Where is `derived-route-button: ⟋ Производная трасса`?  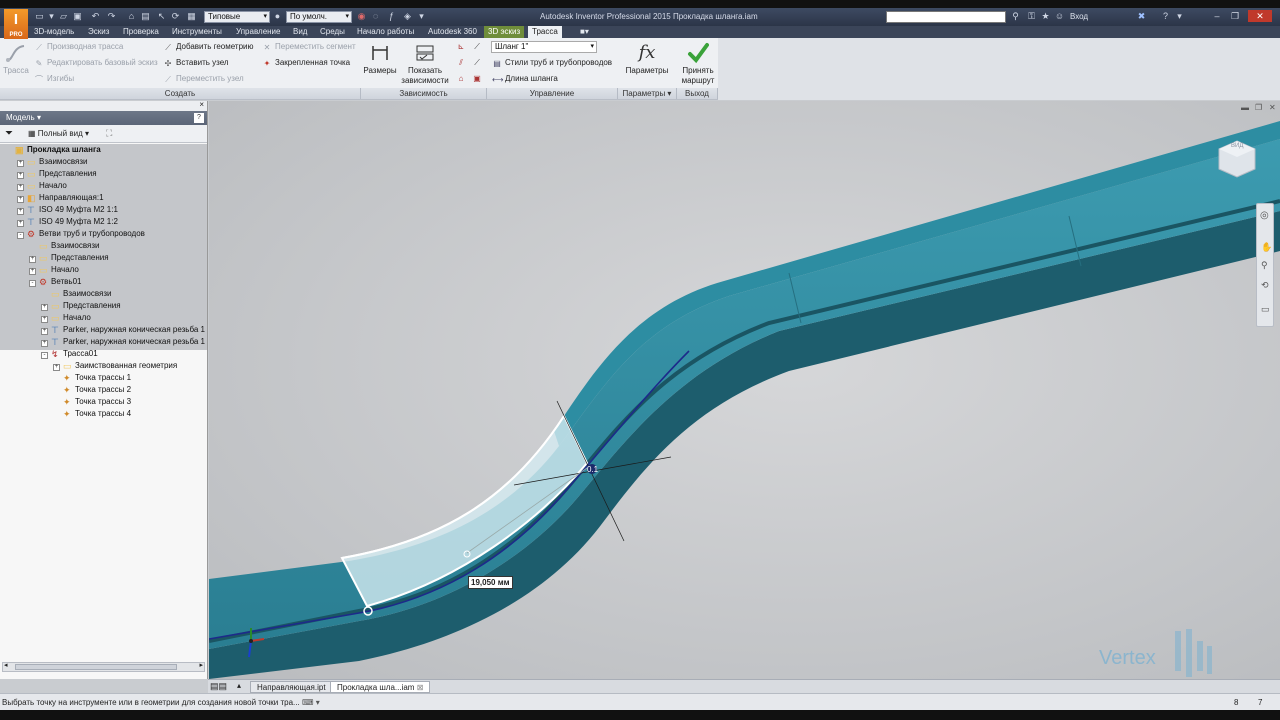 derived-route-button: ⟋ Производная трасса is located at coordinates (78, 47).